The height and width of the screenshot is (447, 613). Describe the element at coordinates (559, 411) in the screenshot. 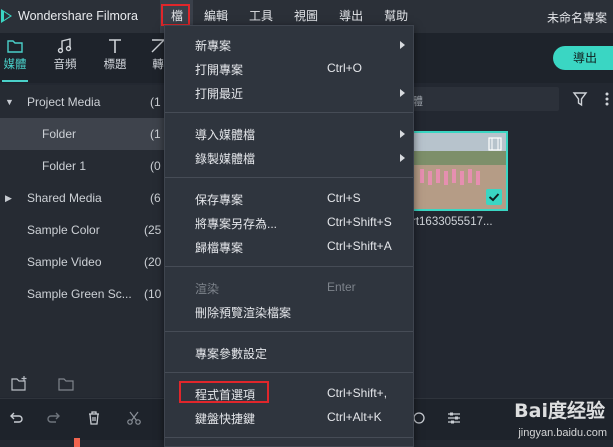

I see `watermark-text: Bai度经验` at that location.